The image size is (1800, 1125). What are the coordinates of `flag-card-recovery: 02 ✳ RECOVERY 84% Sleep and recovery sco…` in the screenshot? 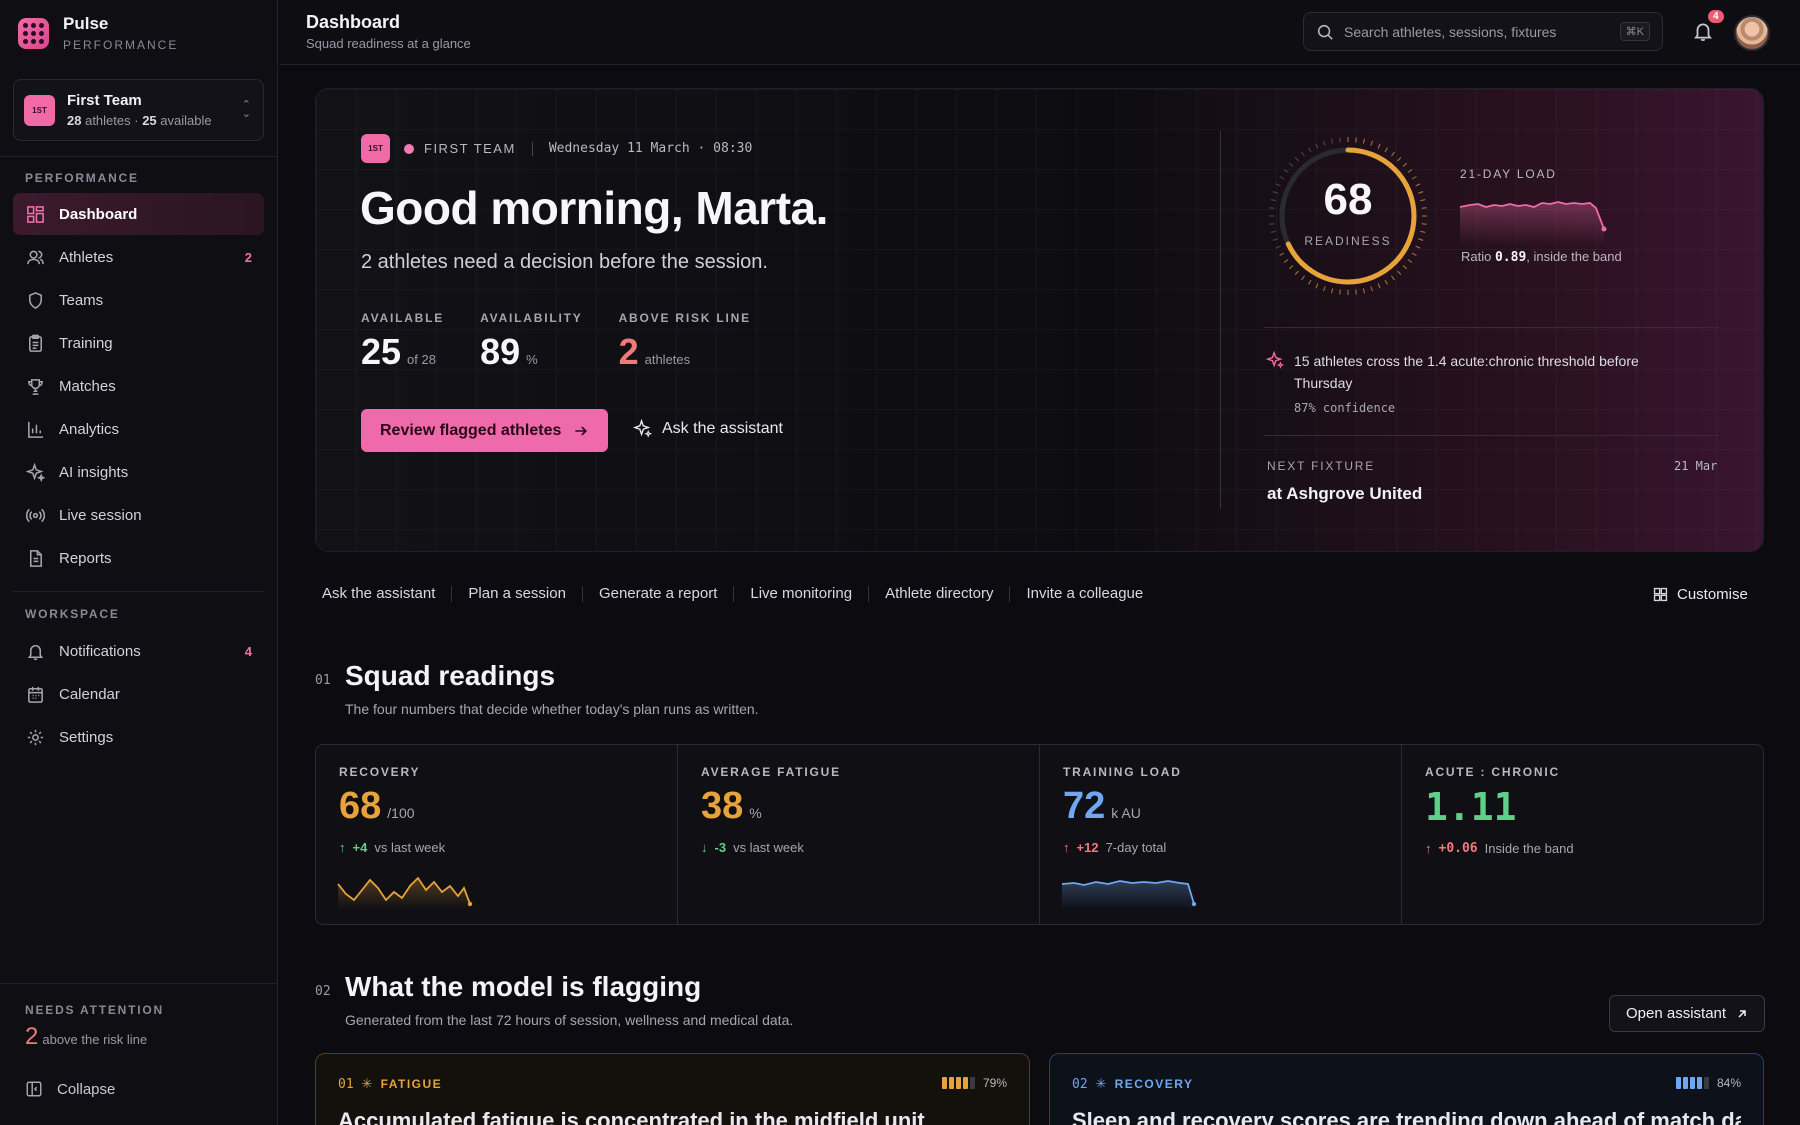 It's located at (1406, 1089).